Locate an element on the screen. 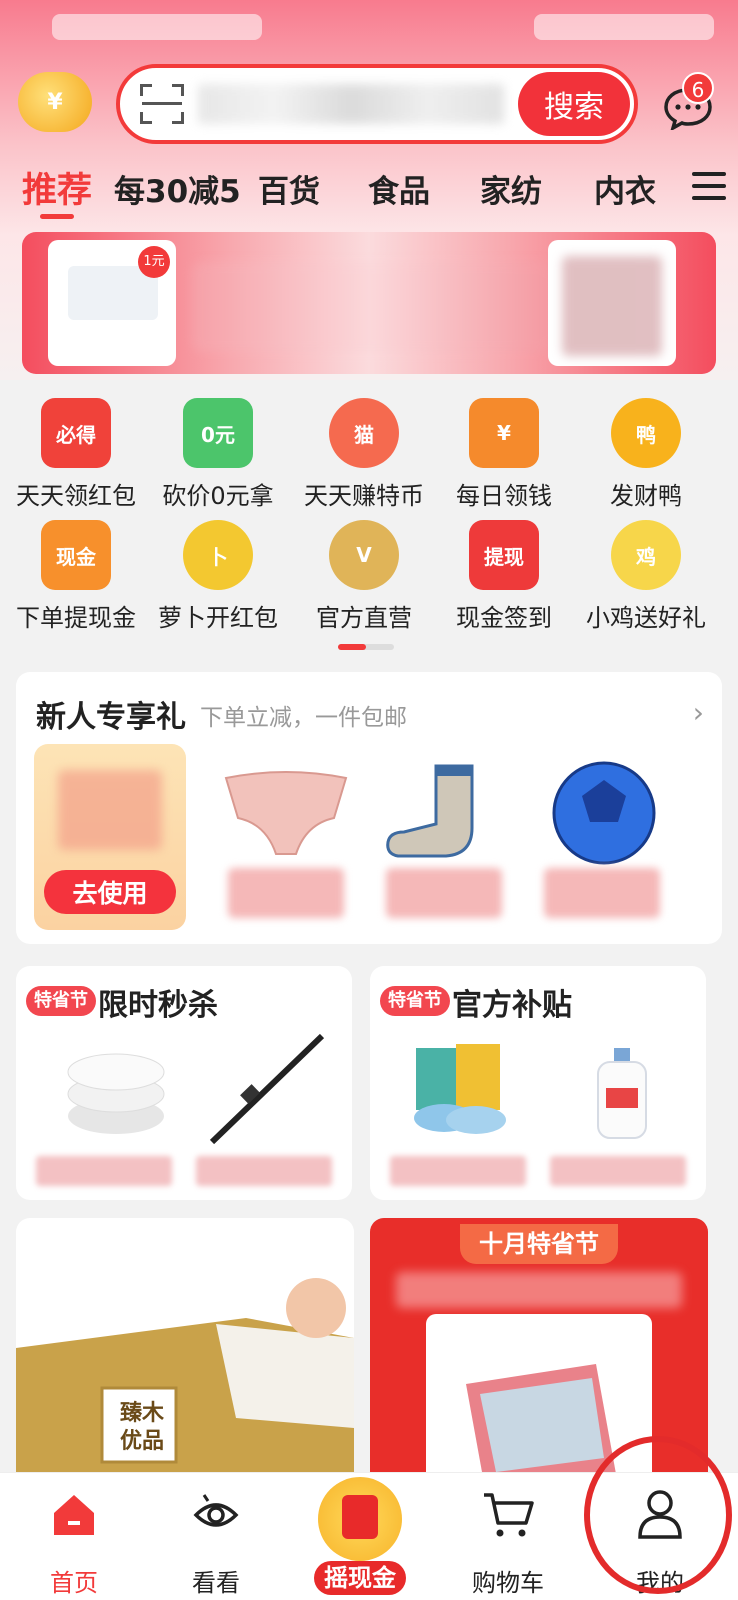  status-bar-left is located at coordinates (157, 27).